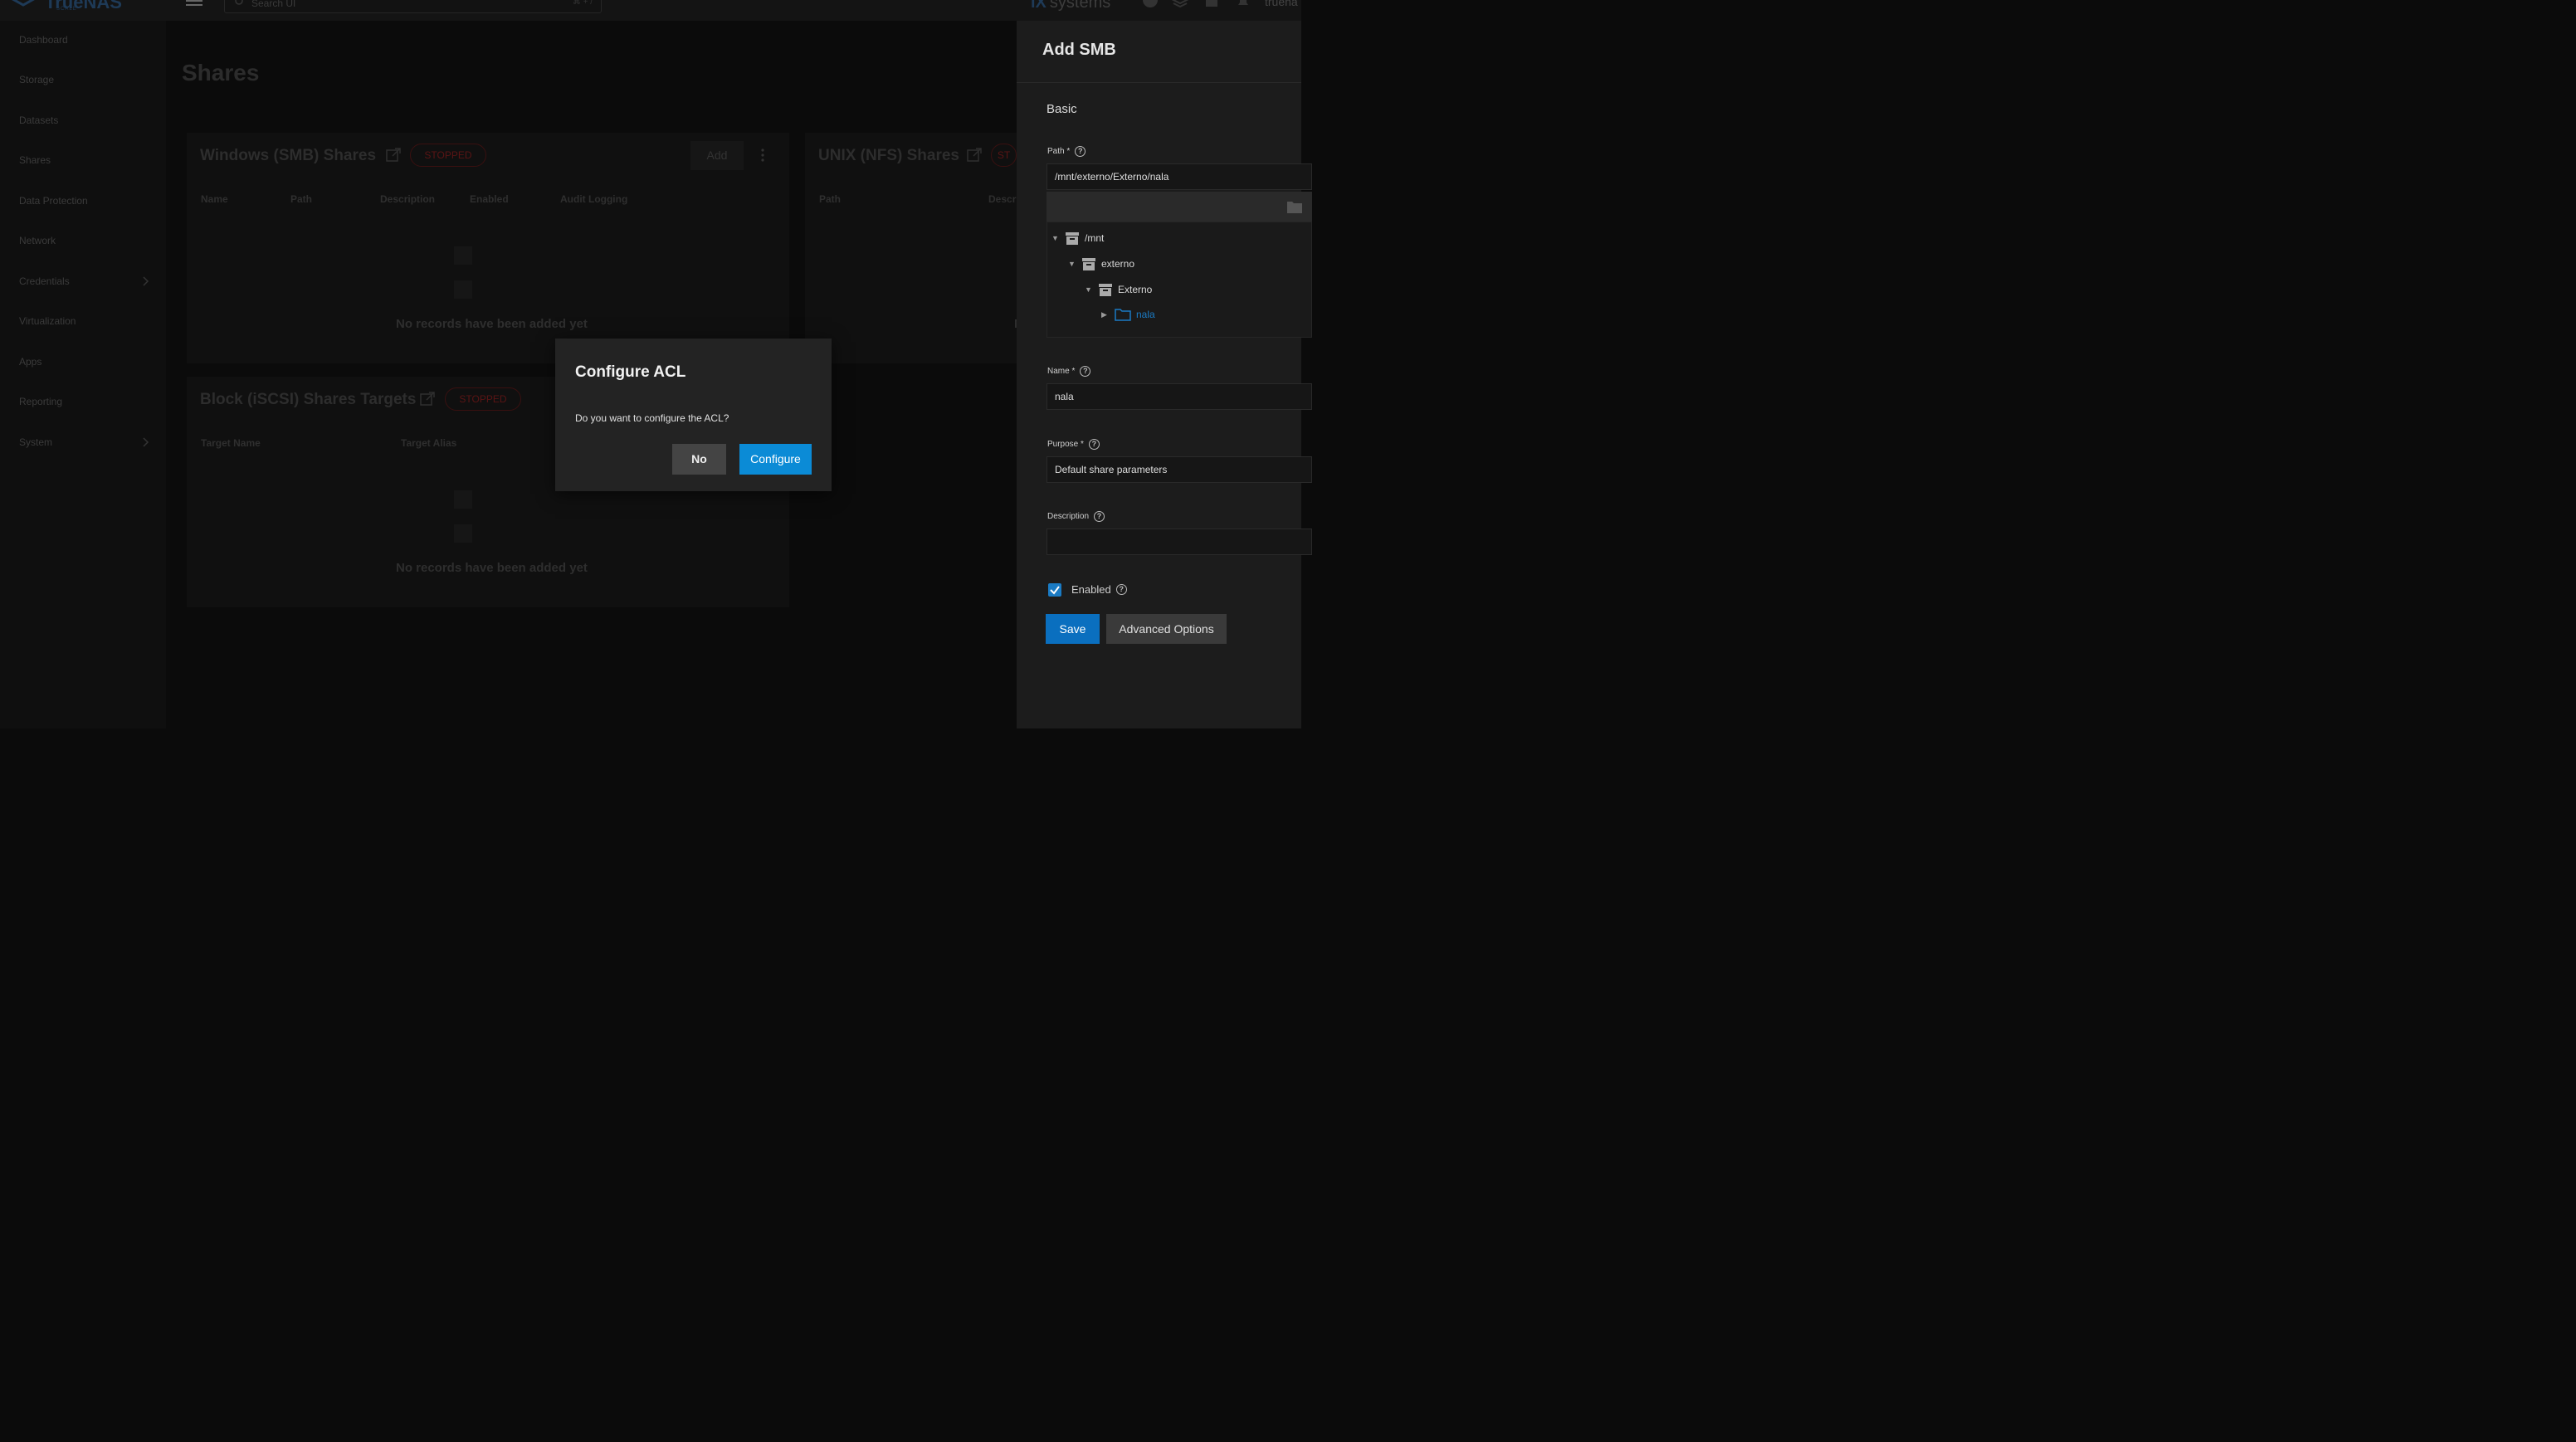 The image size is (2576, 1442). I want to click on tree-node-externo-sub: ▼ Externo, so click(1118, 289).